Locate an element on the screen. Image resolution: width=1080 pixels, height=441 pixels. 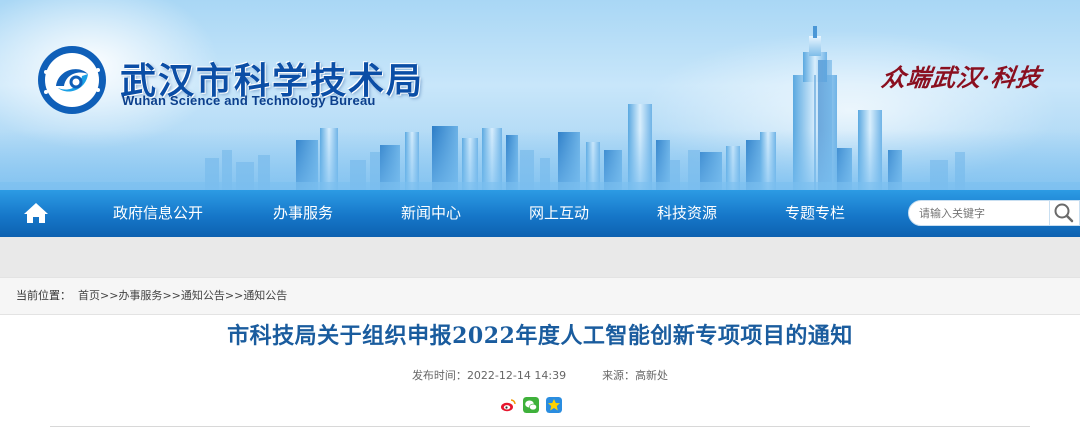
nav-item-topics: 专题专栏 is located at coordinates (815, 213).